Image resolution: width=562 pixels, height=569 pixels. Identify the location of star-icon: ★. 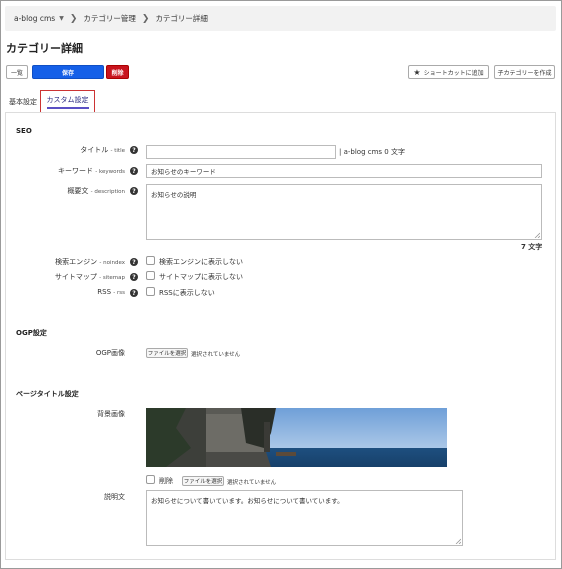
(417, 72).